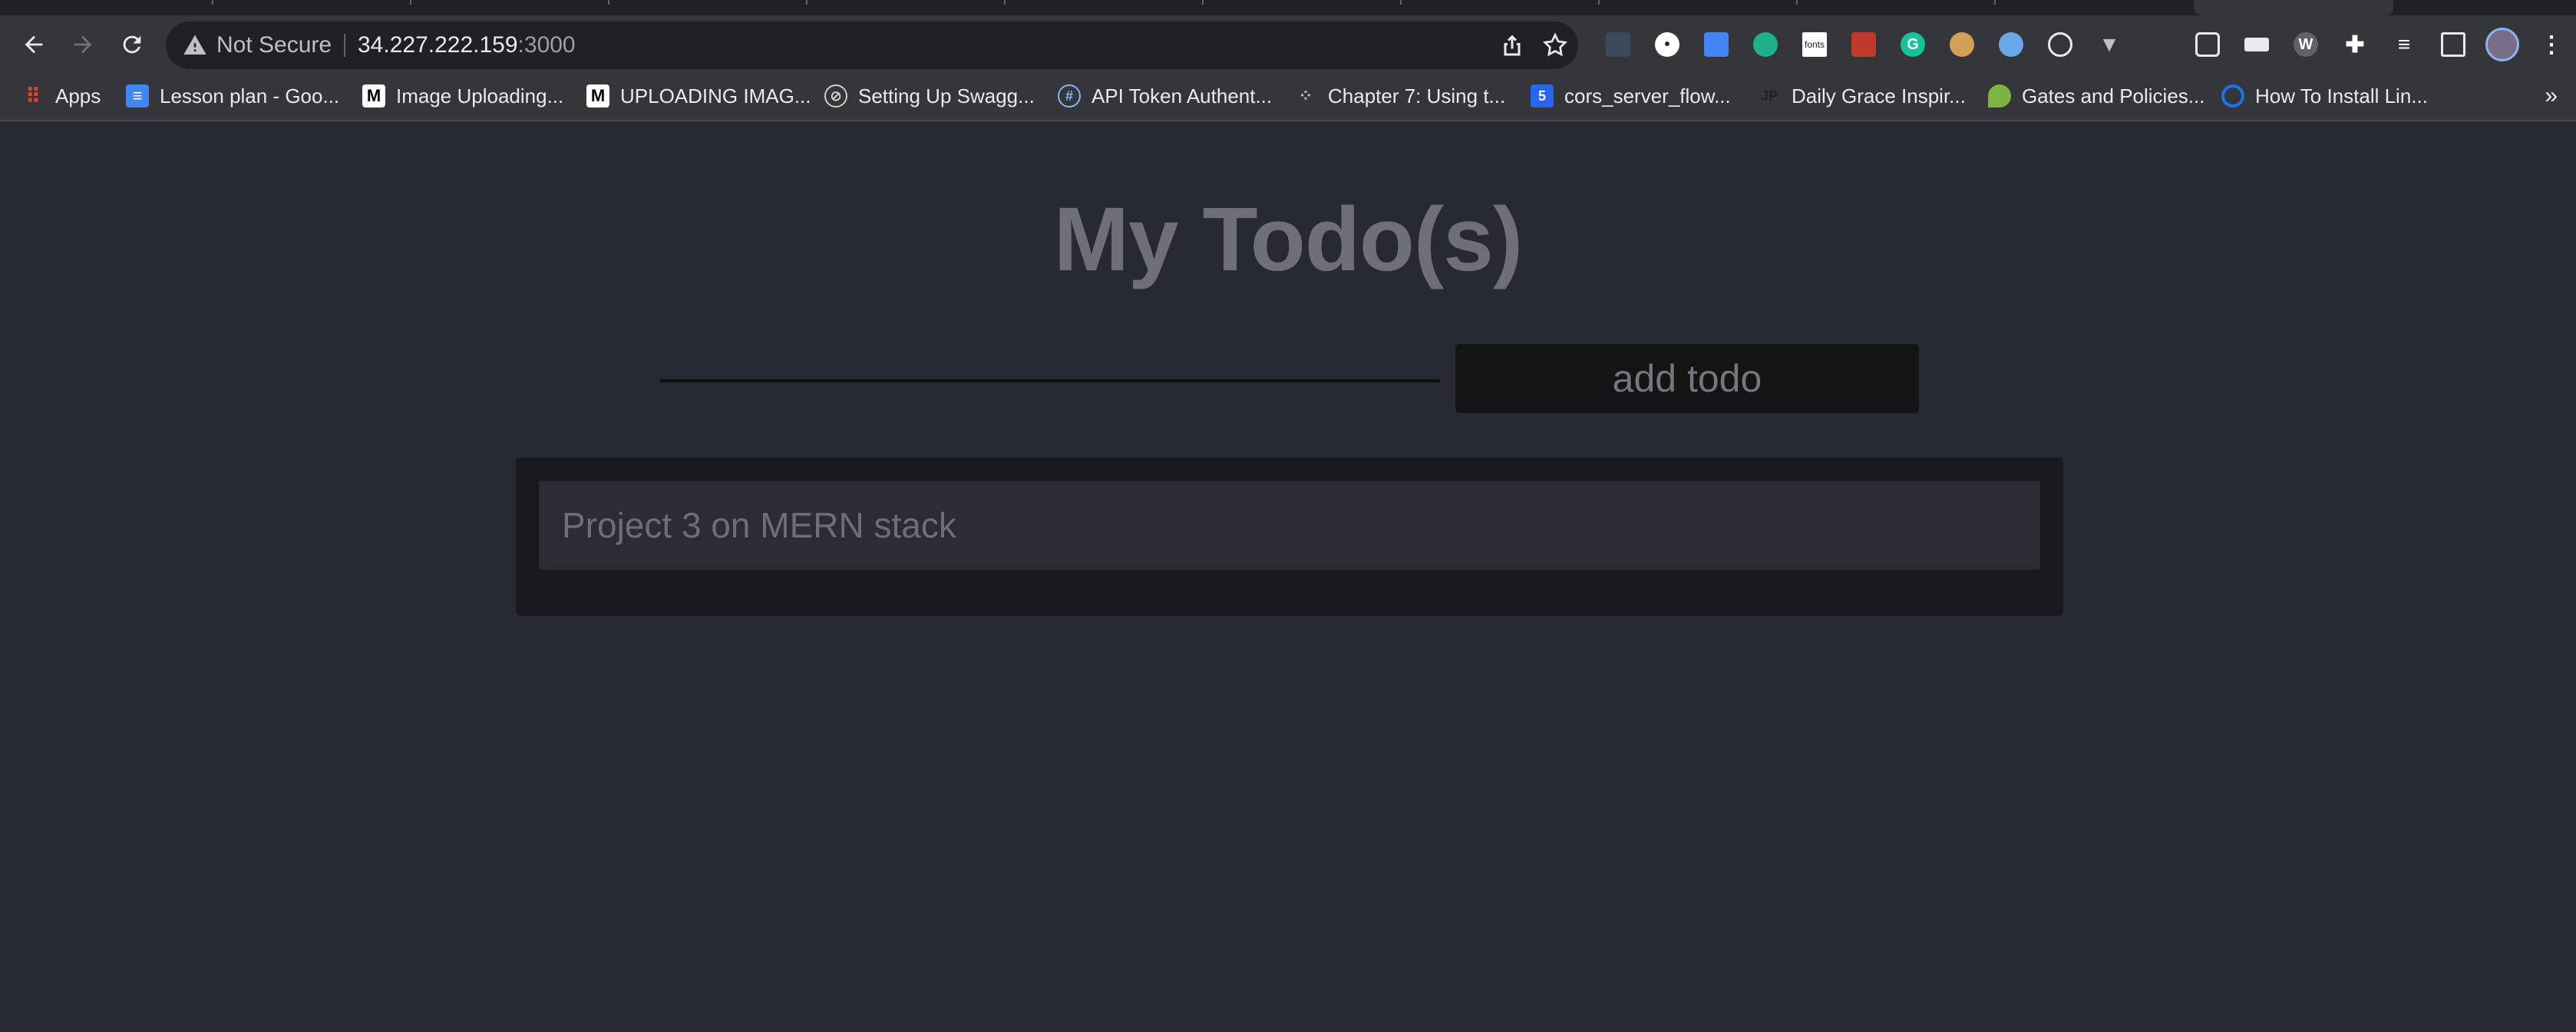 This screenshot has height=1032, width=2576. I want to click on bookmark-apps: ⠿ Apps, so click(61, 96).